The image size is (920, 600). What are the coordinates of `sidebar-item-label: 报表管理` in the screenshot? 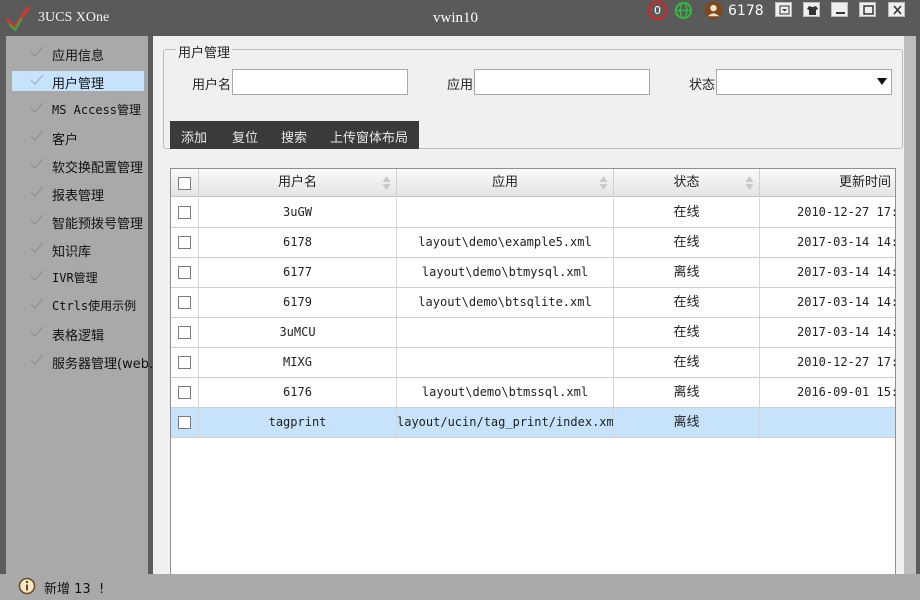 It's located at (78, 196).